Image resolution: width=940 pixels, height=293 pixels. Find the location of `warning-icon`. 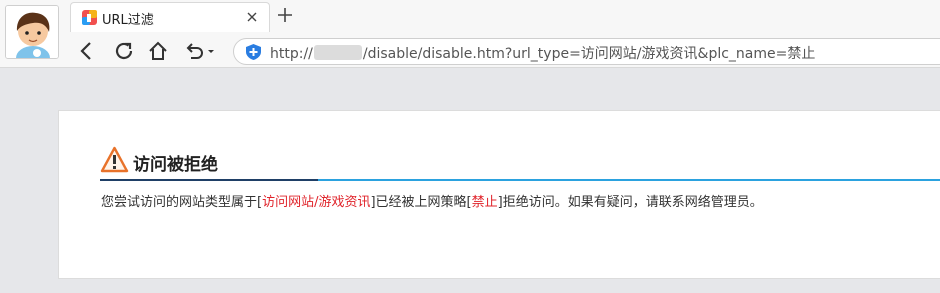

warning-icon is located at coordinates (114, 159).